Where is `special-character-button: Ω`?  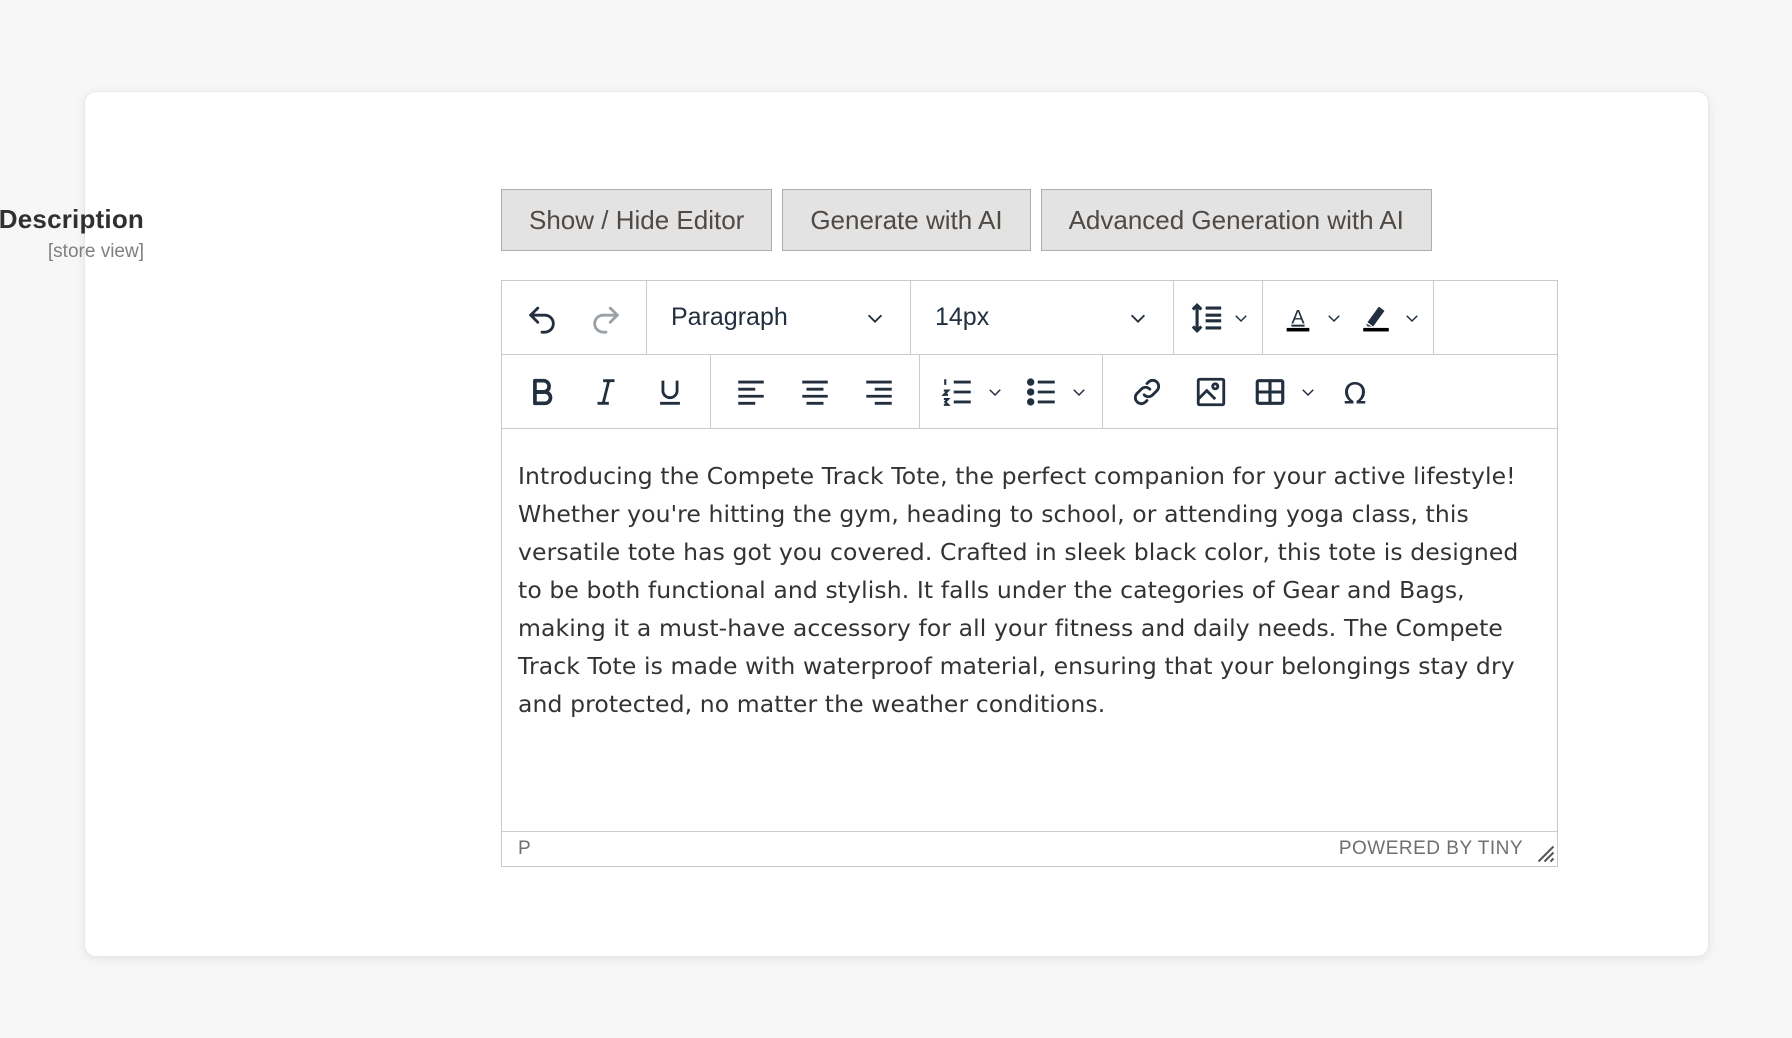
special-character-button: Ω is located at coordinates (1355, 392).